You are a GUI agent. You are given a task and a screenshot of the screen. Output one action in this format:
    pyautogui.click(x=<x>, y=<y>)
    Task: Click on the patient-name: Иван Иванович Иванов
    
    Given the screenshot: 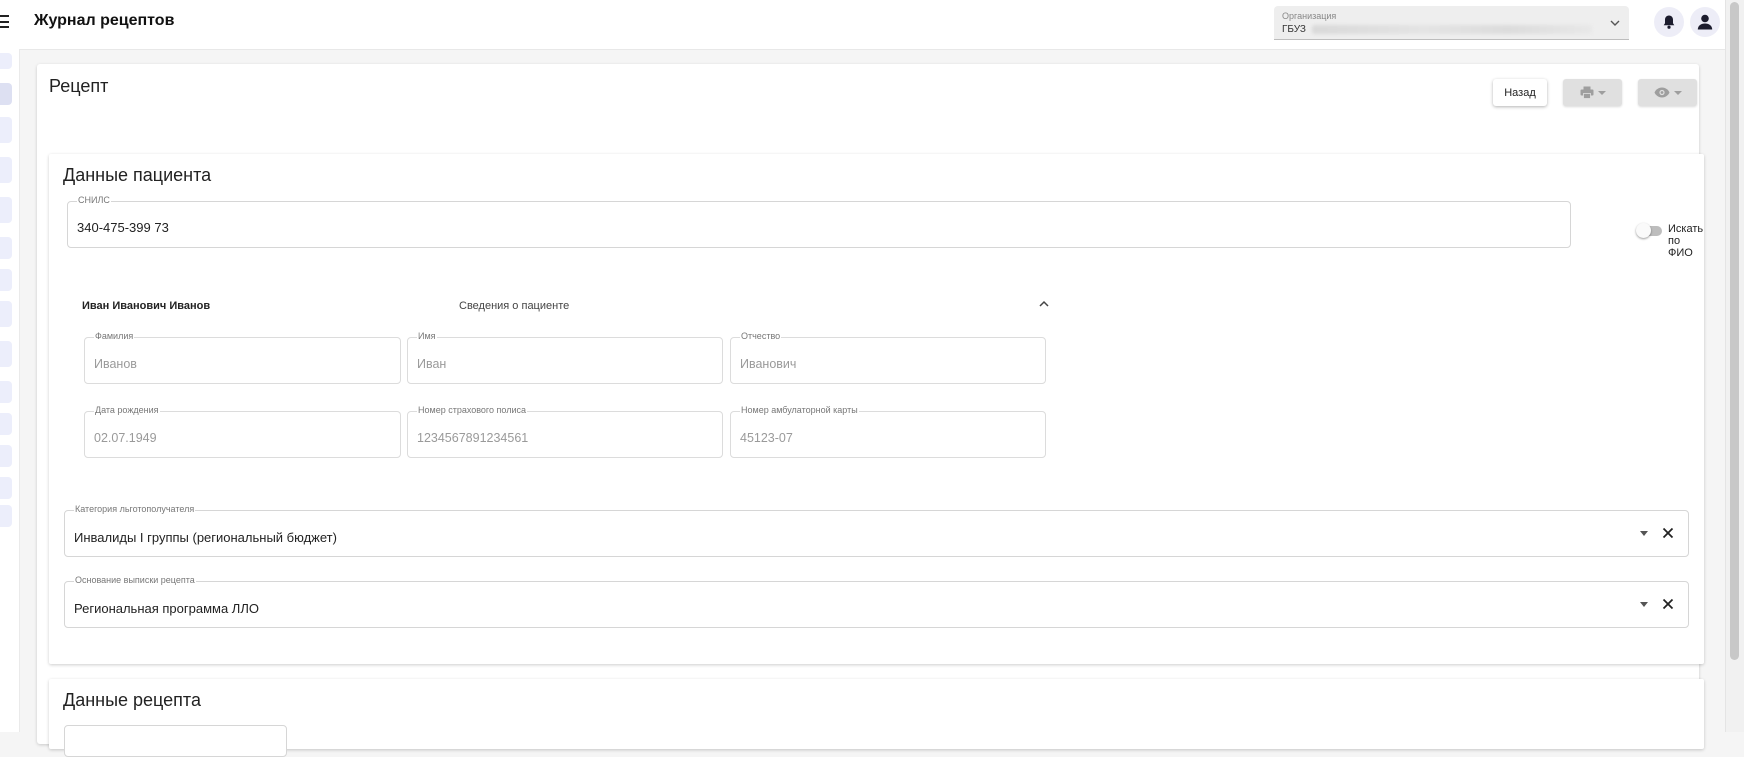 What is the action you would take?
    pyautogui.click(x=146, y=306)
    